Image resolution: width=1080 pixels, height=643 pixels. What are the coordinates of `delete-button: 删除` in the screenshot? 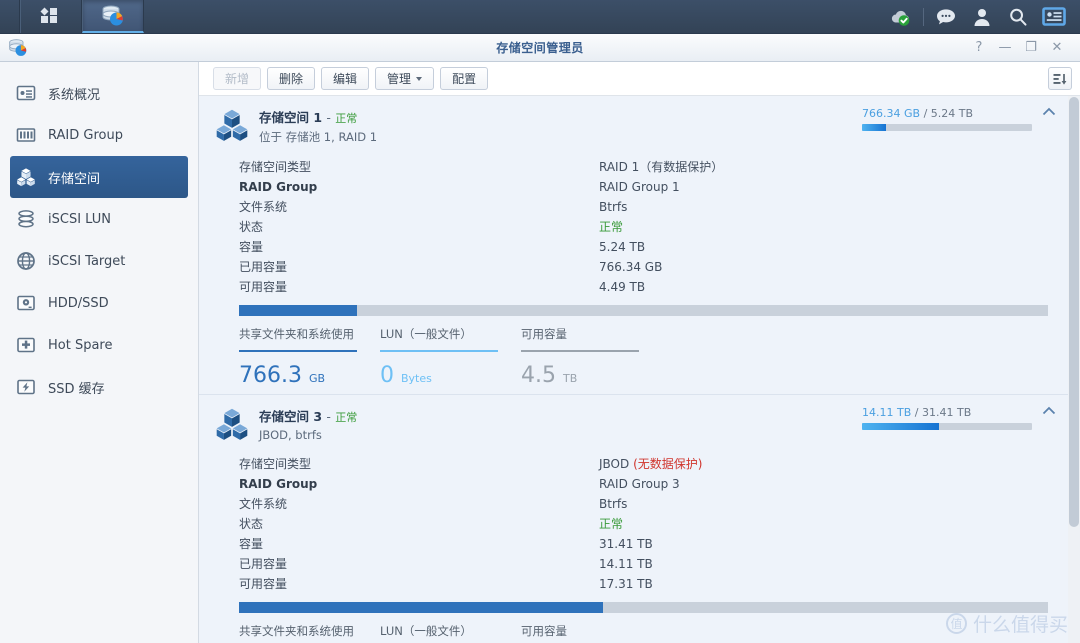 It's located at (291, 78).